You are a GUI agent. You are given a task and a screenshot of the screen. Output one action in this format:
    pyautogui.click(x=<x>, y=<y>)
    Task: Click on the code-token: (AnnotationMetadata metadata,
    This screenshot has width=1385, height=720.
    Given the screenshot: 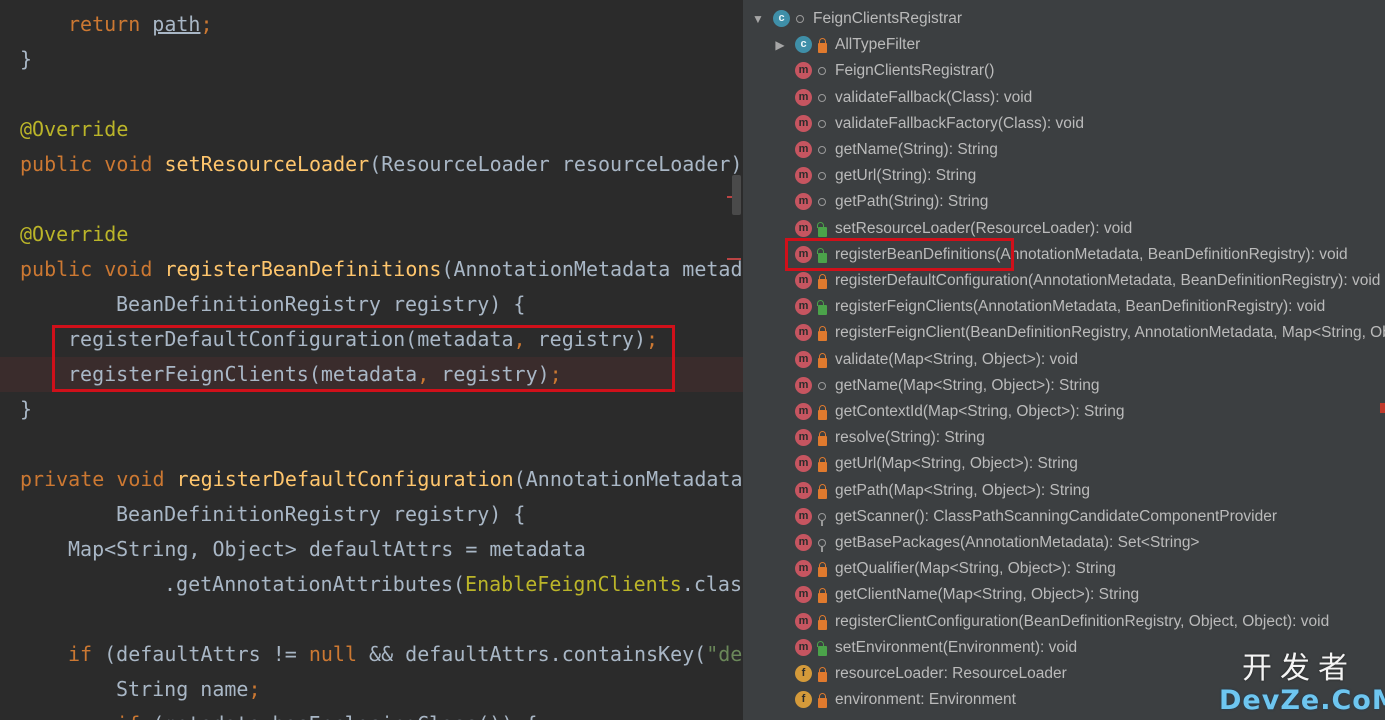 What is the action you would take?
    pyautogui.click(x=628, y=479)
    